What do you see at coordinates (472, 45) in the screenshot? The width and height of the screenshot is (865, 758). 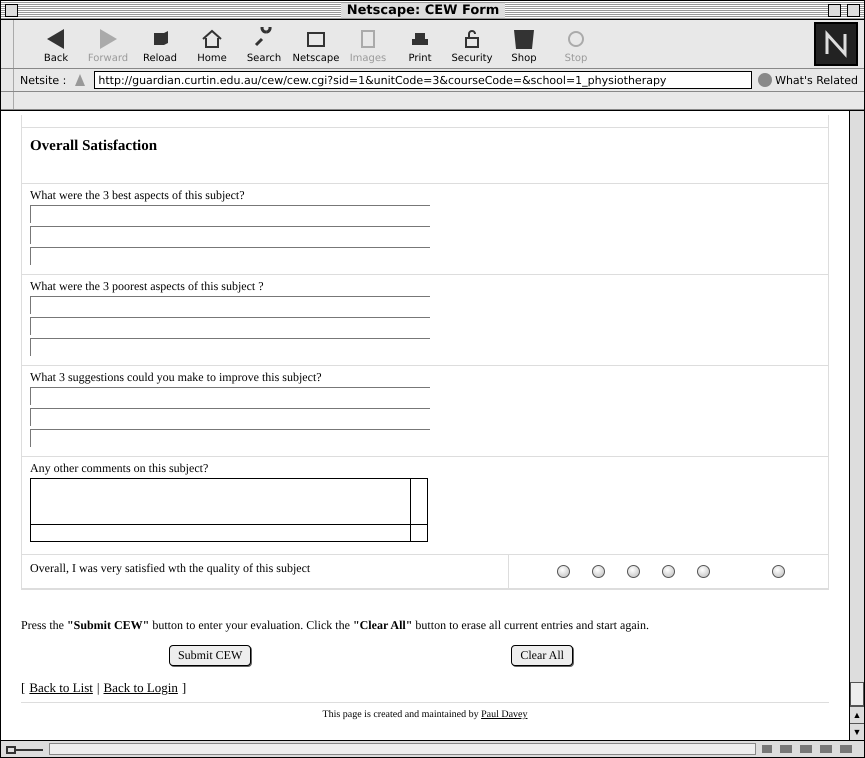 I see `toolbar-button: Security` at bounding box center [472, 45].